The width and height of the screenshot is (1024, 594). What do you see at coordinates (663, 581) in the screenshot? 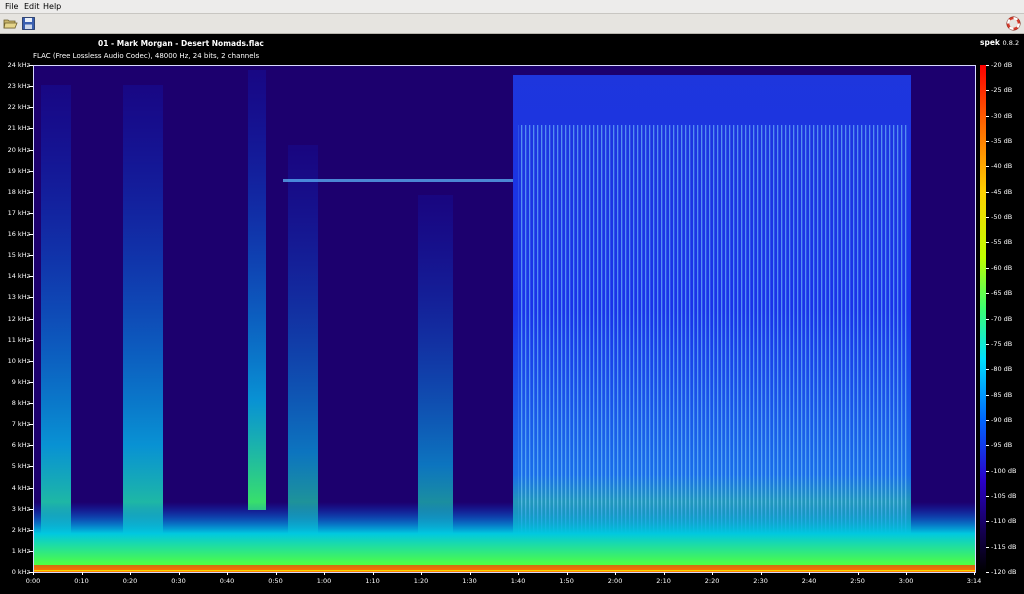
I see `time-tick-label: 2:10` at bounding box center [663, 581].